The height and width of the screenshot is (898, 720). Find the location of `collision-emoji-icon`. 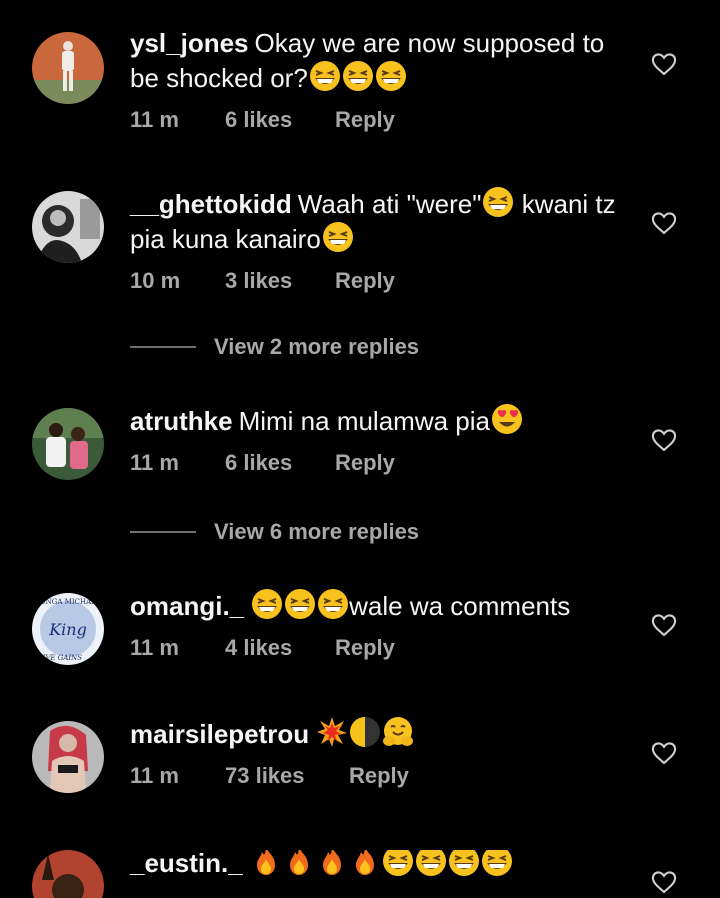

collision-emoji-icon is located at coordinates (332, 732).